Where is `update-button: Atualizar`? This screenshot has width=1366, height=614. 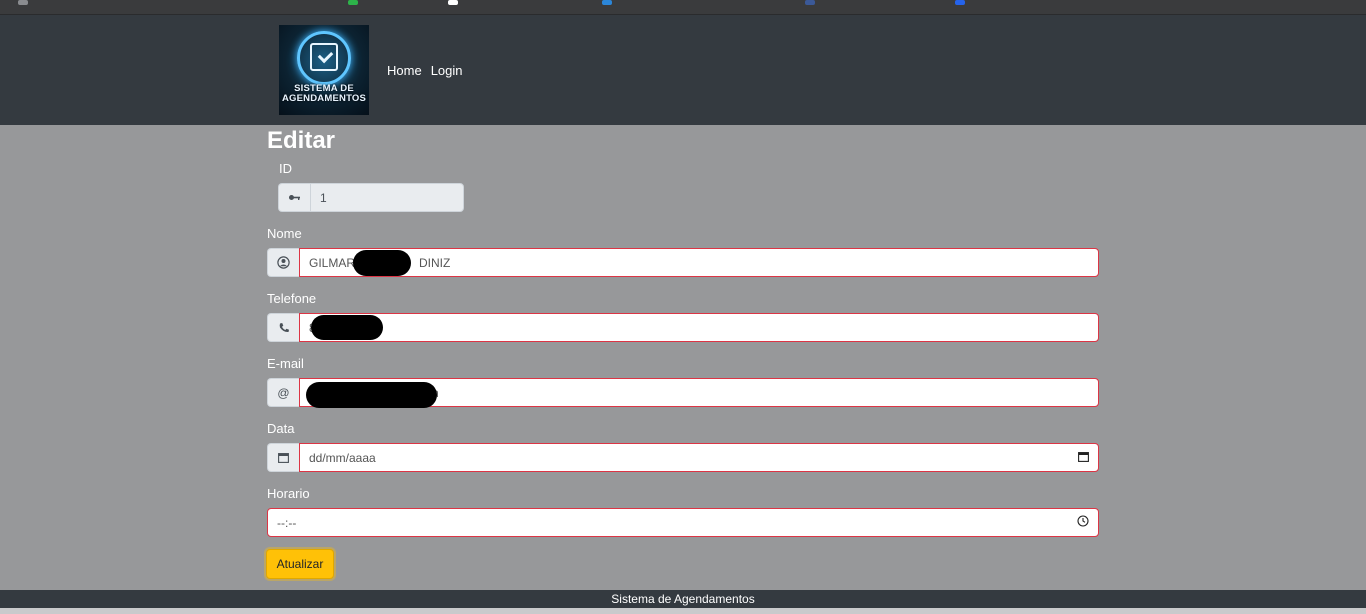 update-button: Atualizar is located at coordinates (300, 564).